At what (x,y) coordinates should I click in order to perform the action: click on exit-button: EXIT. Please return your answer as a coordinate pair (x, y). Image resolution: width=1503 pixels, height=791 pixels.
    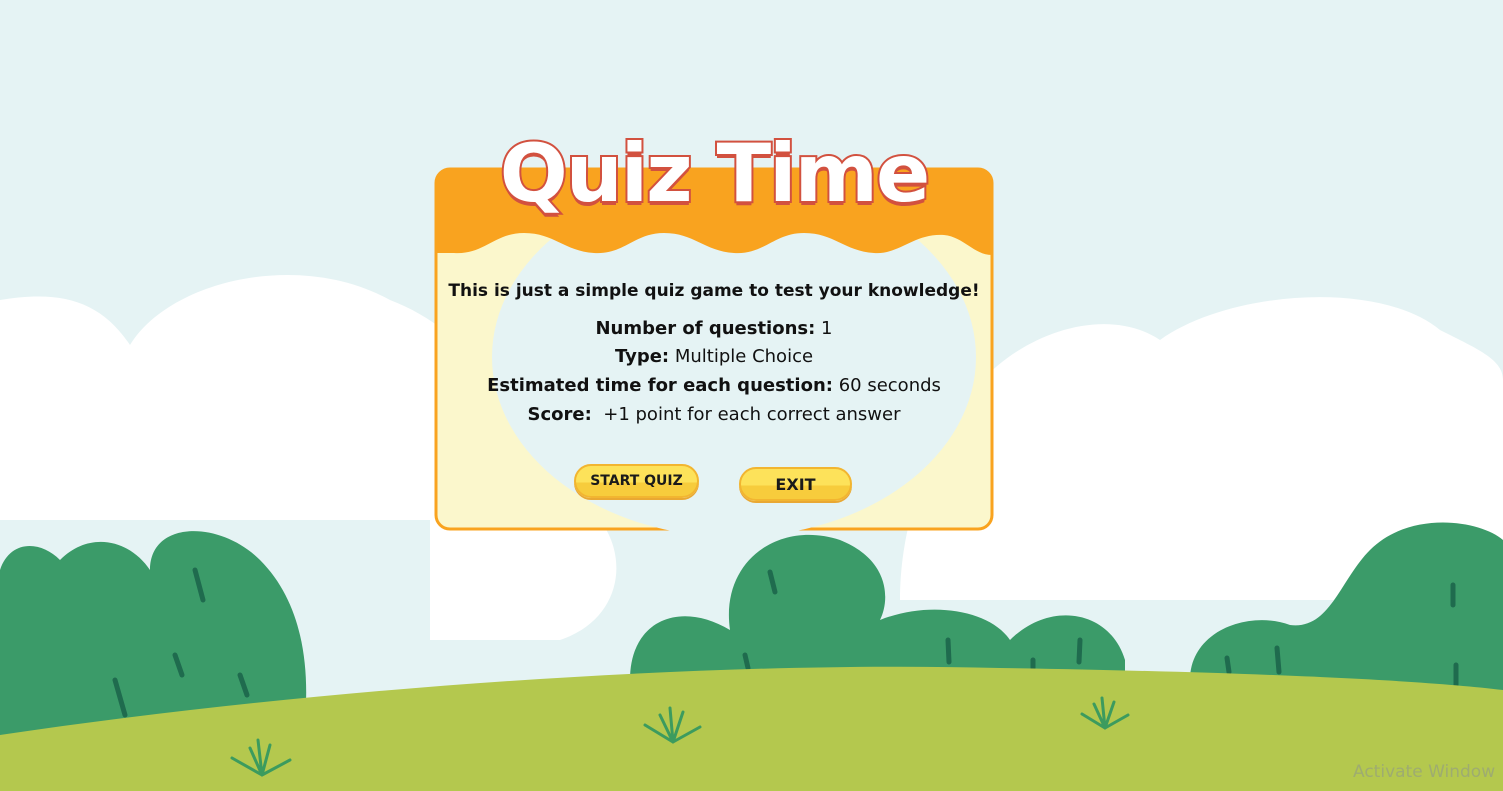
    Looking at the image, I should click on (795, 484).